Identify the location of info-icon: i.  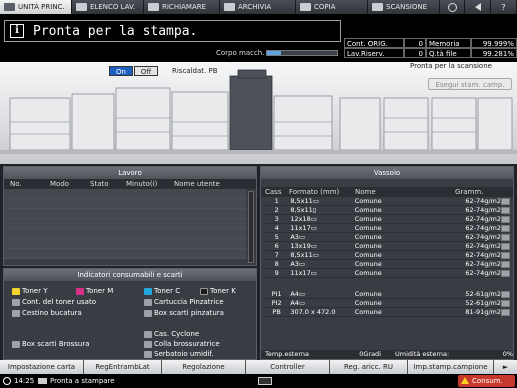
(17, 31).